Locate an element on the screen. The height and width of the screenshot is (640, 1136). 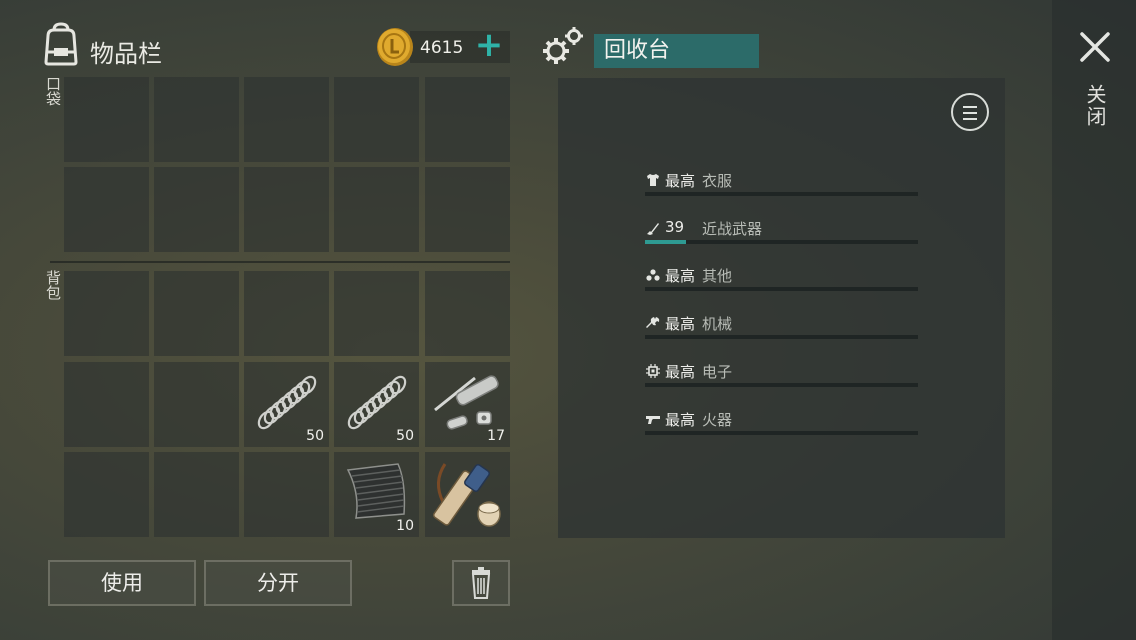
backpack-icon is located at coordinates (61, 44).